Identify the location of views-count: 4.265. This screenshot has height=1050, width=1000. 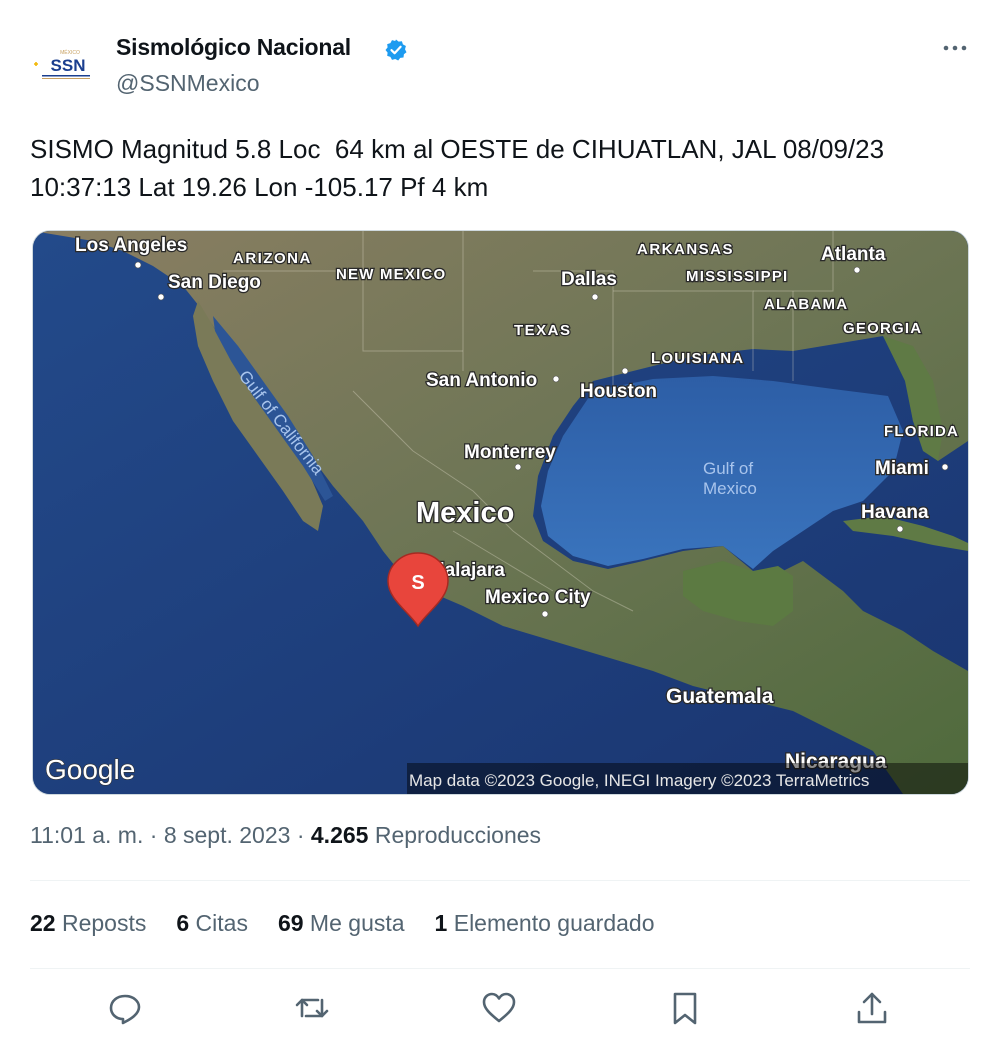
(339, 835).